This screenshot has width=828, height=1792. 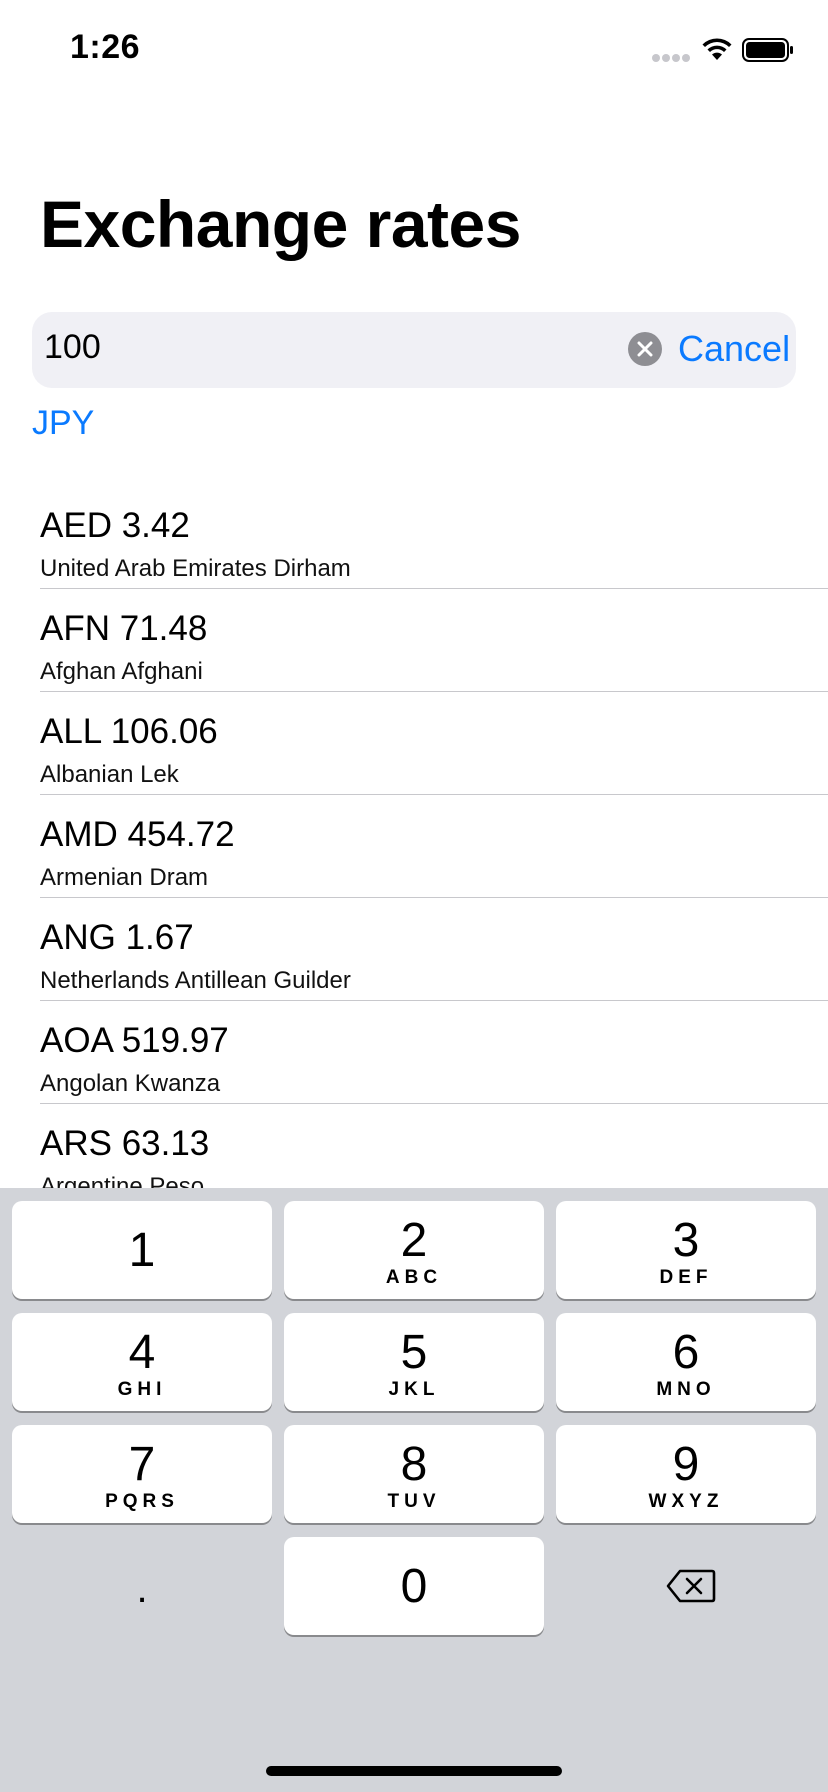 I want to click on currency-name: Afghan Afghani, so click(x=121, y=671).